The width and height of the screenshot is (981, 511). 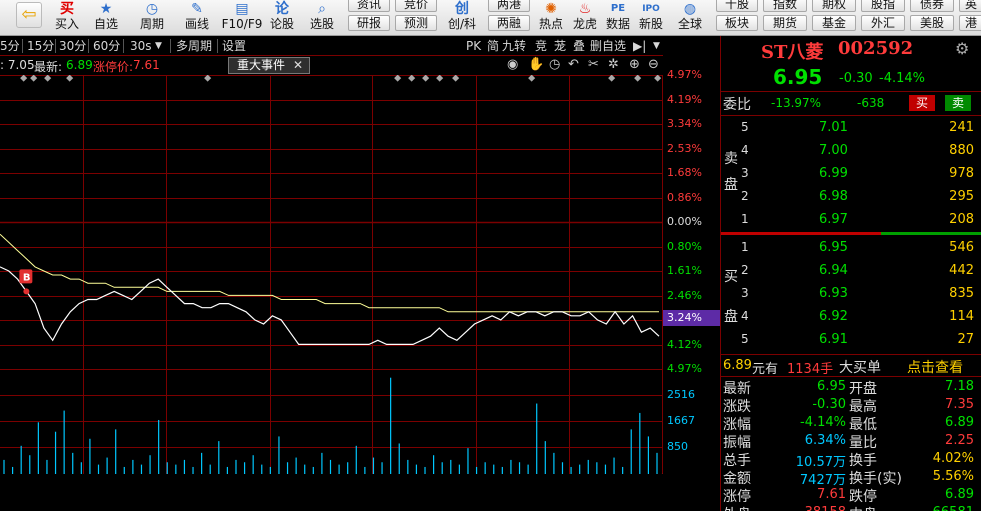 I want to click on hot-icon: ✺, so click(x=551, y=9).